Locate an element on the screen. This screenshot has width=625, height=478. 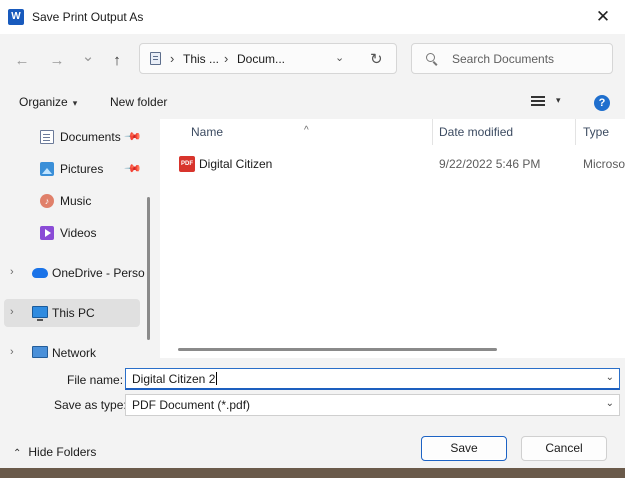
this-pc-icon is located at coordinates (40, 313).